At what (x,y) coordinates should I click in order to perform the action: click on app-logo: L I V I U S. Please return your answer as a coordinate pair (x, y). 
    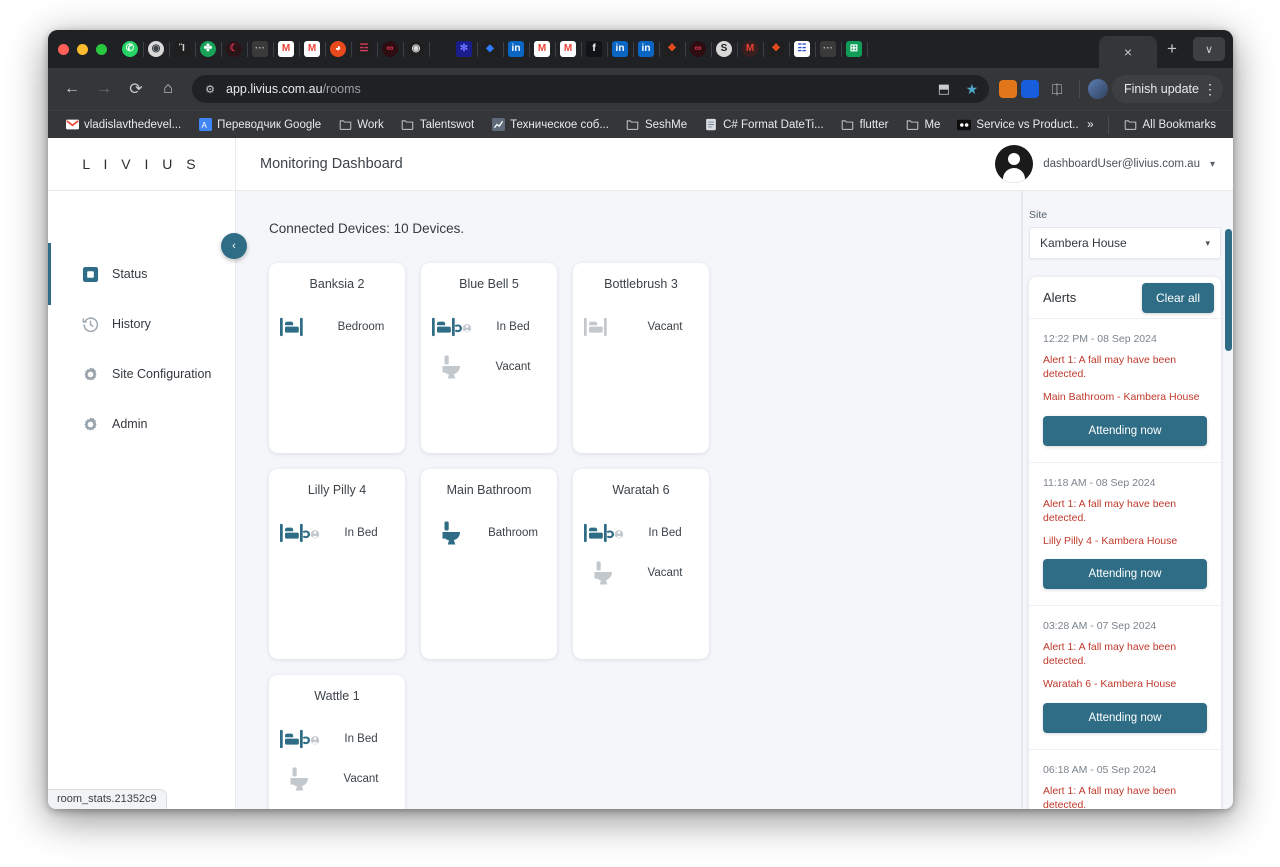
    Looking at the image, I should click on (142, 164).